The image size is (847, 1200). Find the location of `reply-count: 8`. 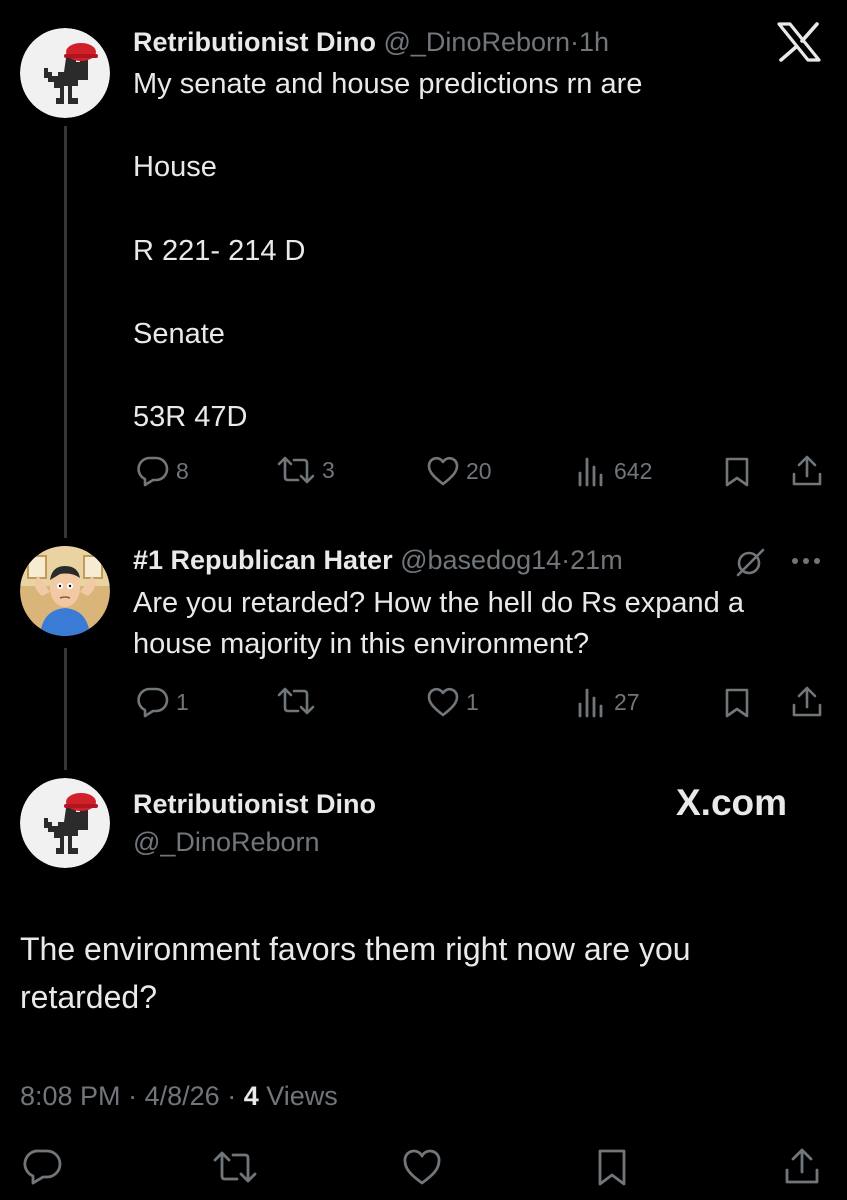

reply-count: 8 is located at coordinates (182, 470).